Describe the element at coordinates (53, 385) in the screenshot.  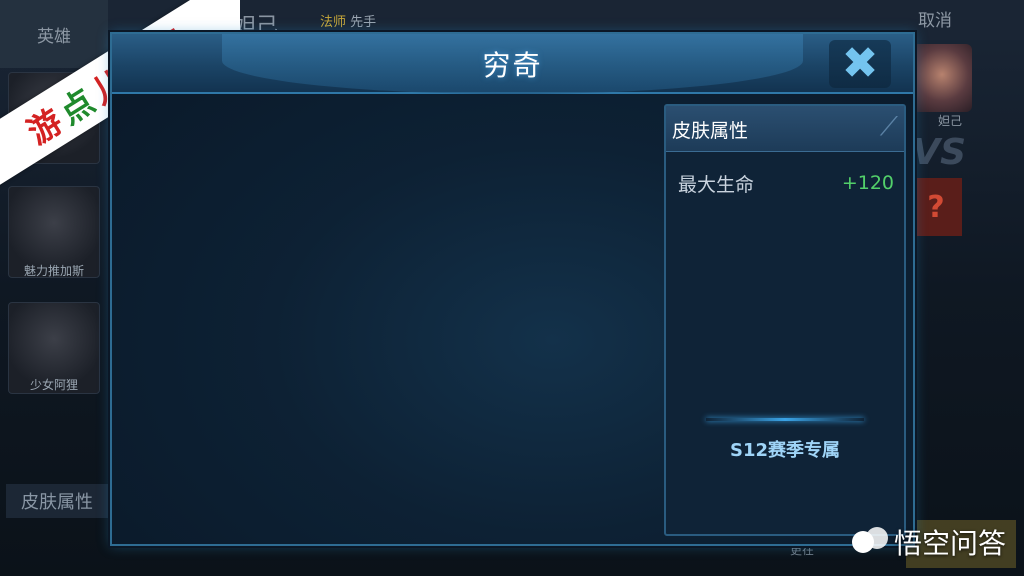
I see `hero-slot-label: 少女阿狸` at that location.